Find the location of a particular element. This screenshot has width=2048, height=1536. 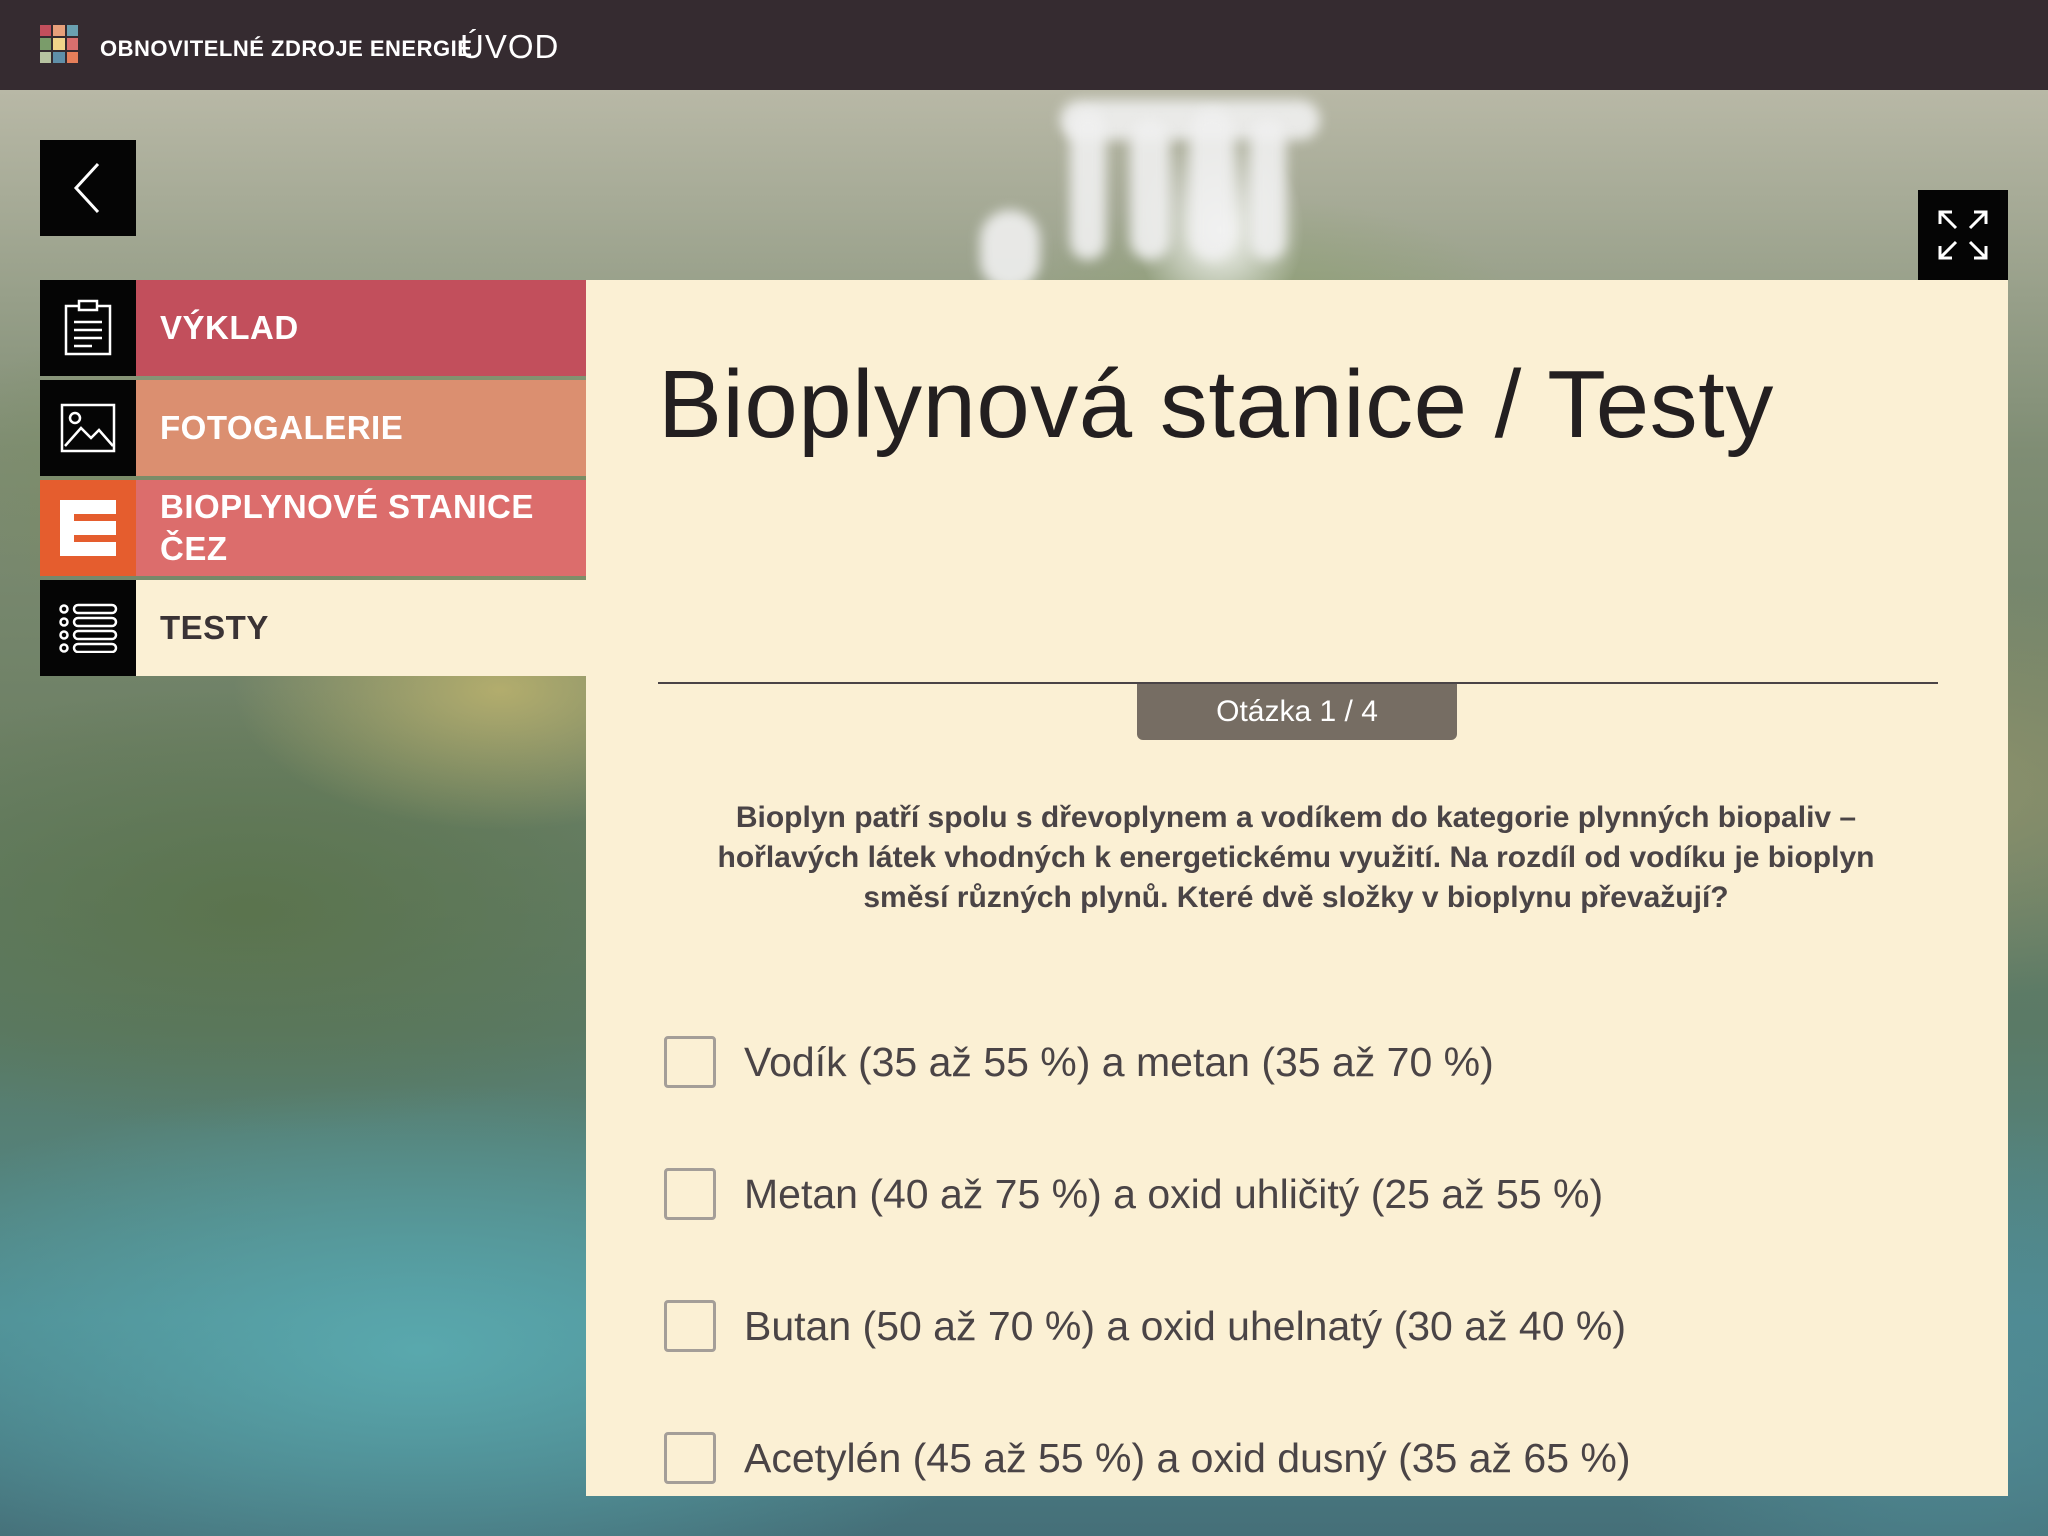

expand-icon is located at coordinates (1963, 235).